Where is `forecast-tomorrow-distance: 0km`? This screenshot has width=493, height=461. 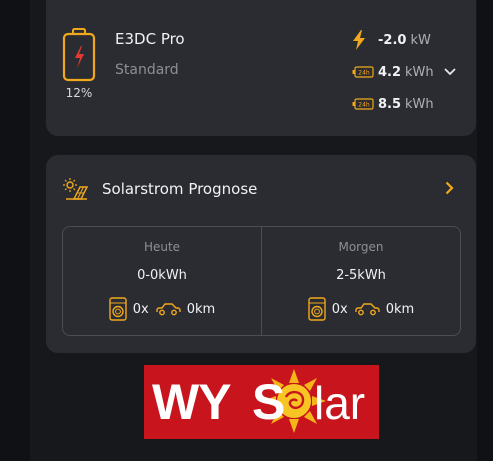
forecast-tomorrow-distance: 0km is located at coordinates (400, 309).